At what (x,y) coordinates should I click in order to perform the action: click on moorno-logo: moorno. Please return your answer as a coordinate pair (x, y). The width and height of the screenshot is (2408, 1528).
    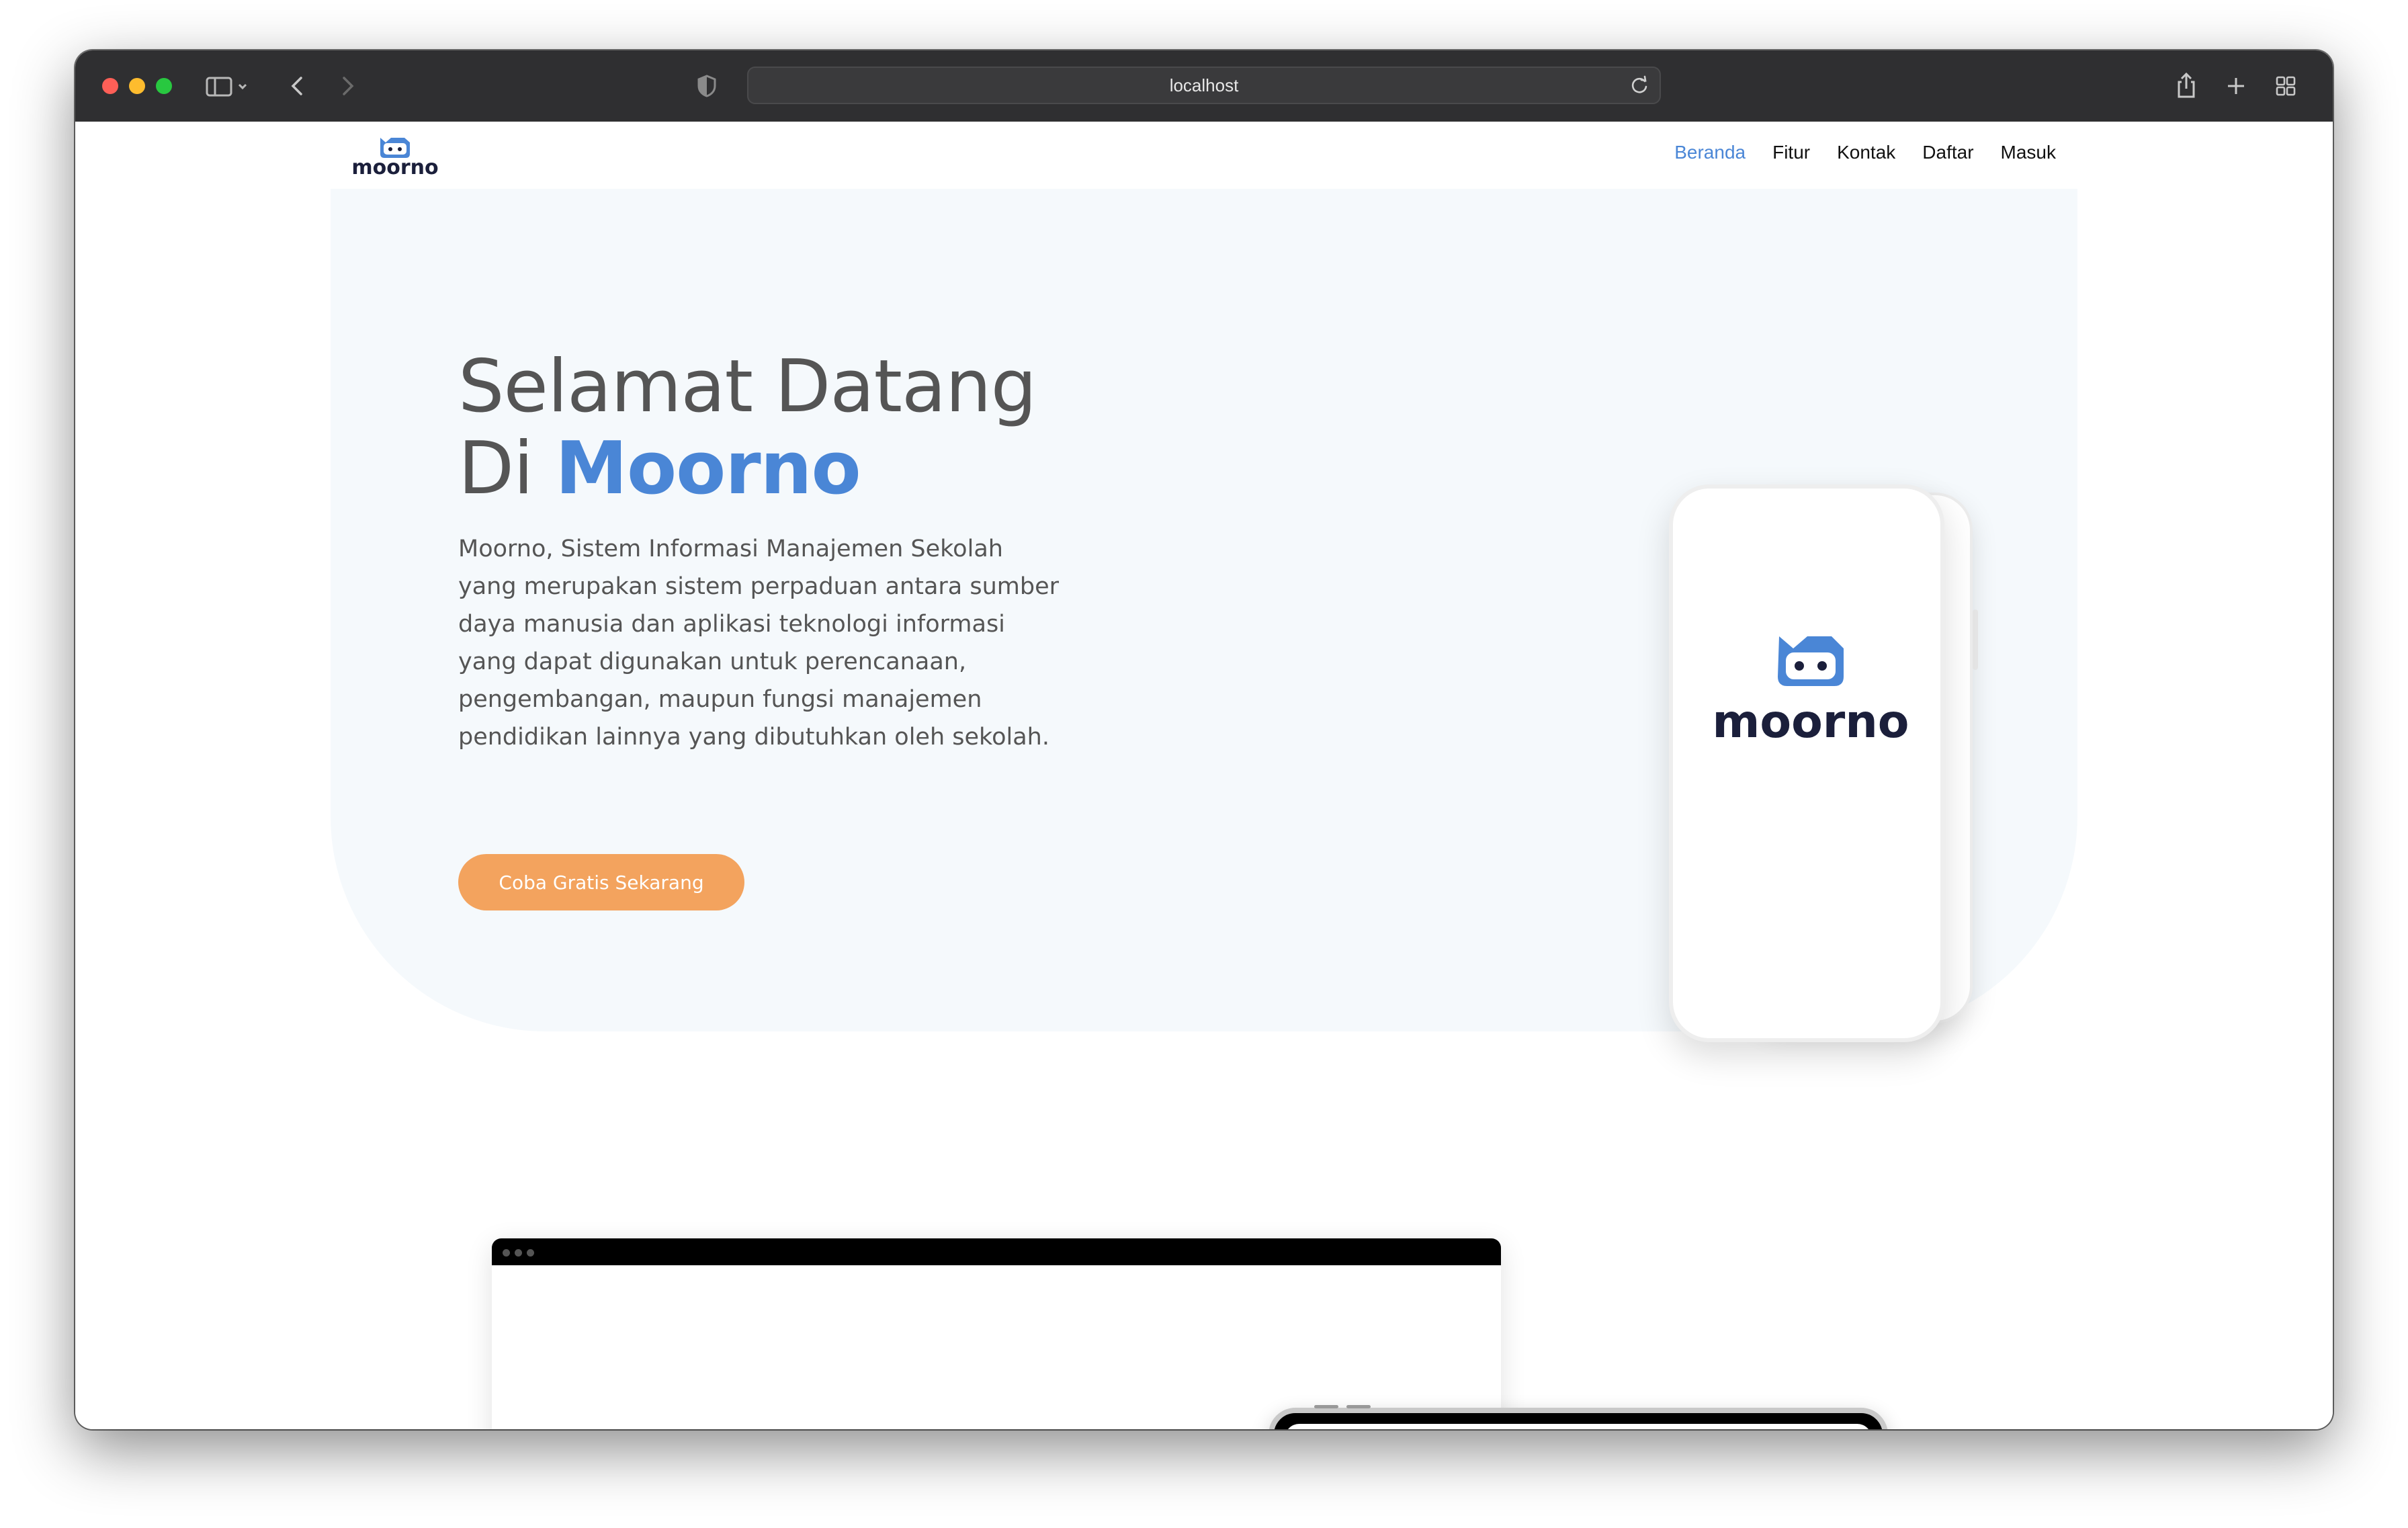
    Looking at the image, I should click on (395, 155).